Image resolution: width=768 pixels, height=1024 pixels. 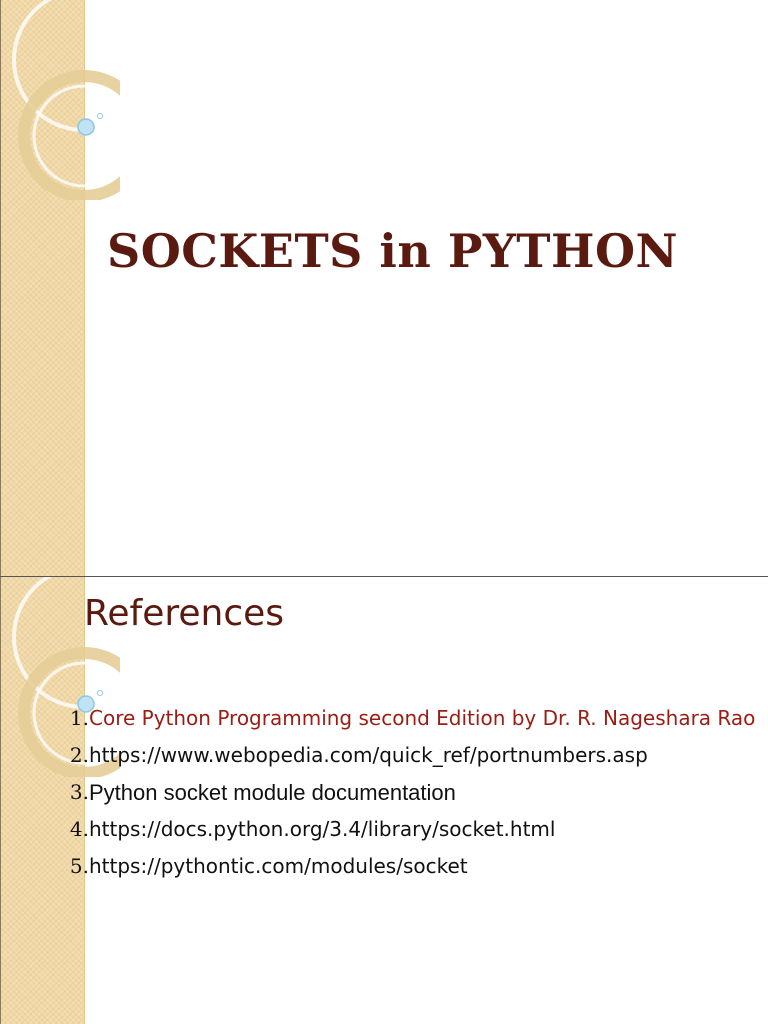 I want to click on reference-number: 5., so click(x=79, y=866).